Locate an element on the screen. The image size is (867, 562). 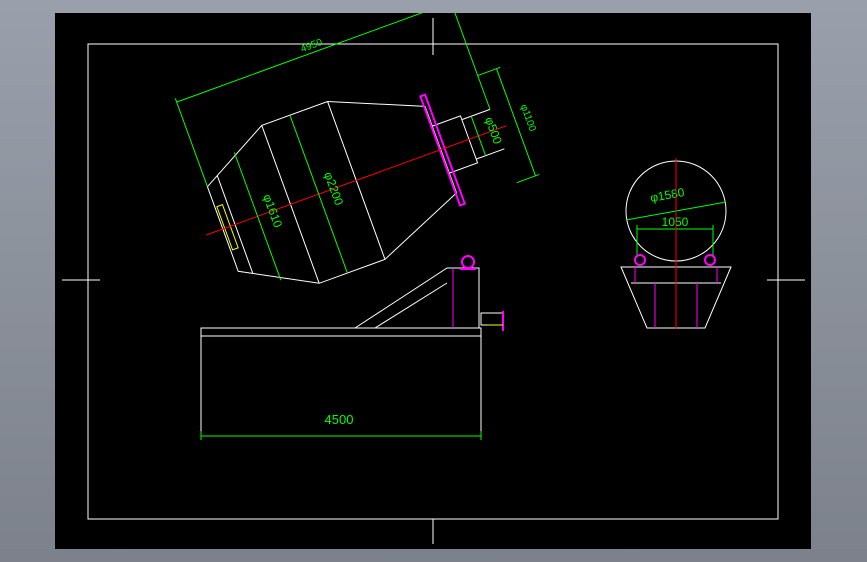
opening-diameter-label: φ1610 is located at coordinates (272, 210).